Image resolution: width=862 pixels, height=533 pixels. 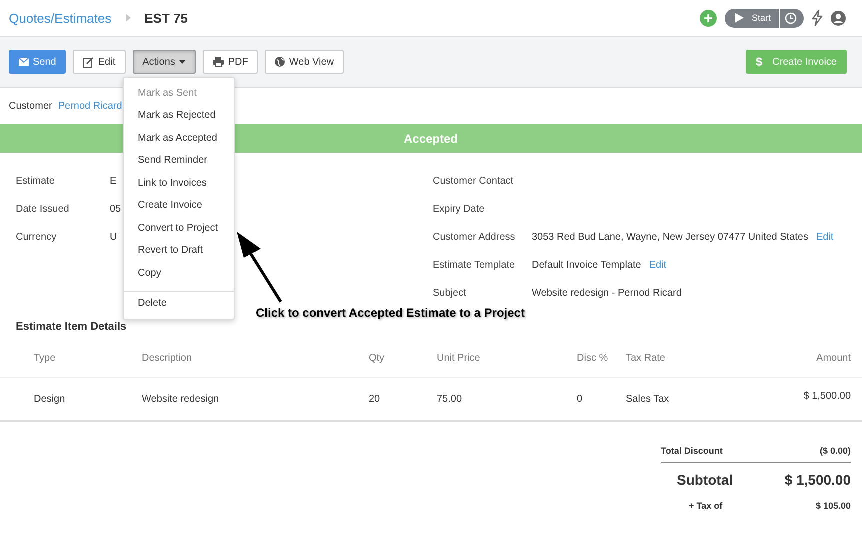 What do you see at coordinates (50, 399) in the screenshot?
I see `table-cell-text: Design` at bounding box center [50, 399].